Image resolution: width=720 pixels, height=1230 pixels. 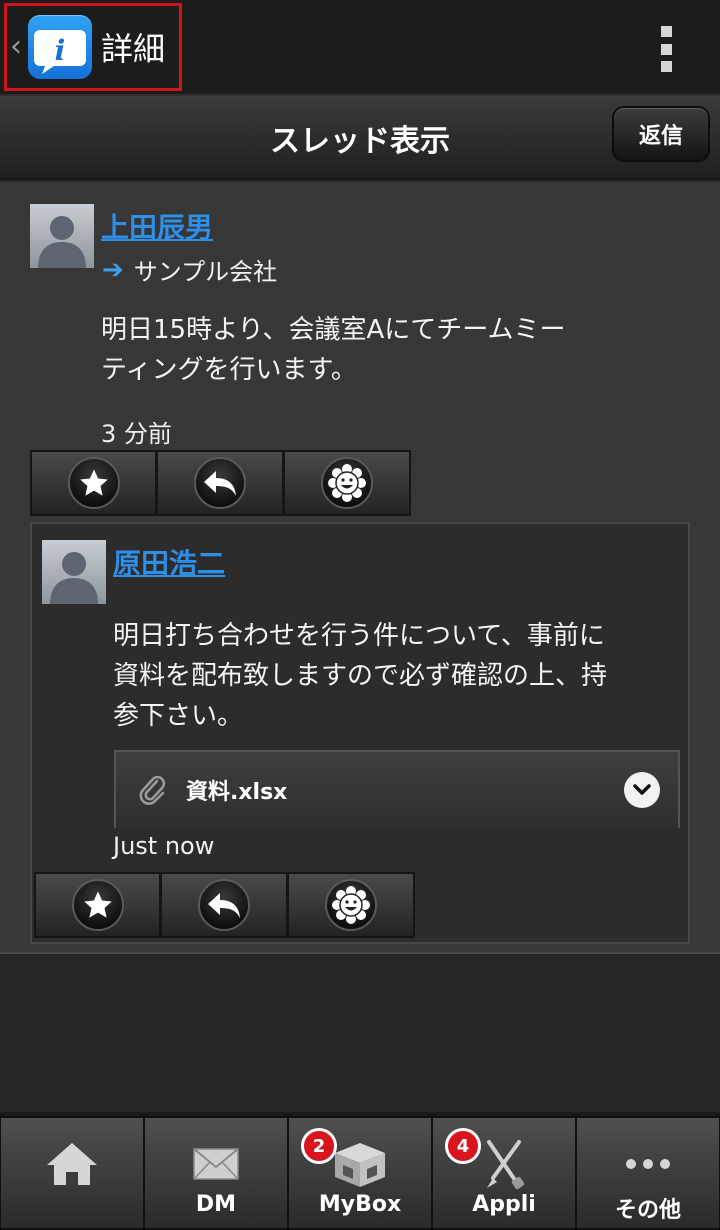 I want to click on message-line: 資料を配布致しますので必ず確認の上、持, so click(x=360, y=676).